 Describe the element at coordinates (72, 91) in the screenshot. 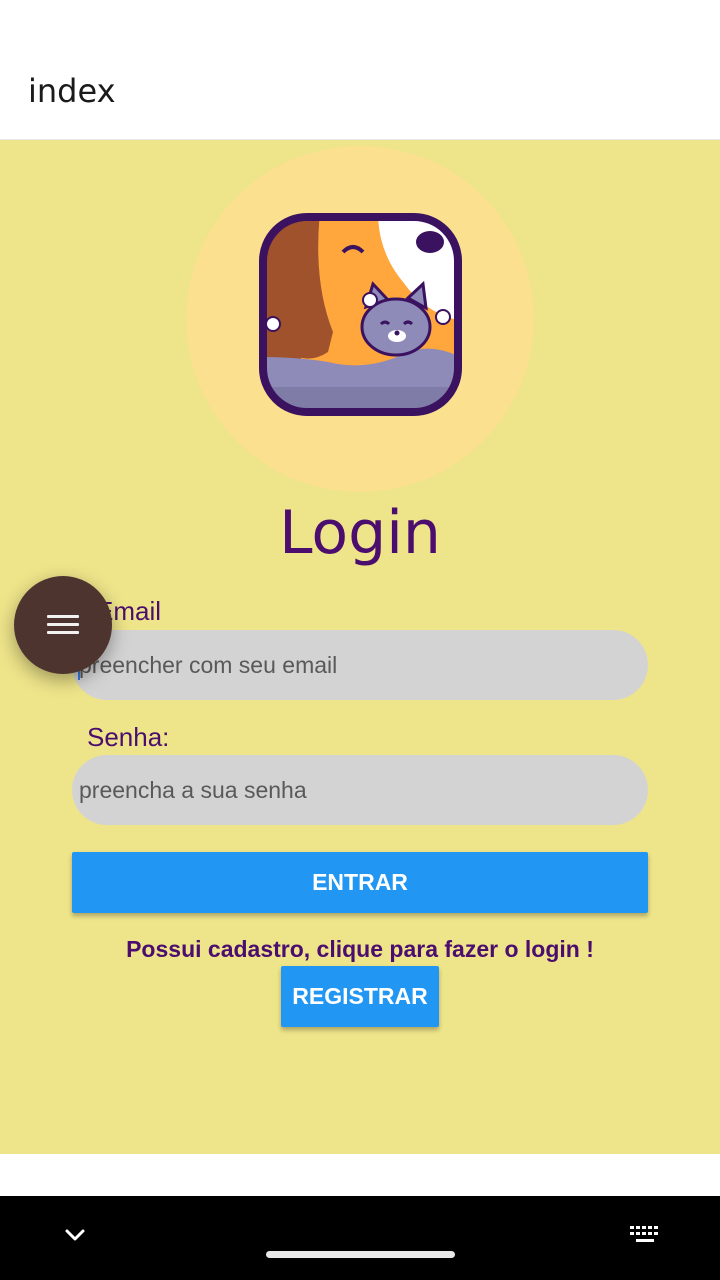

I see `app-title: index` at that location.